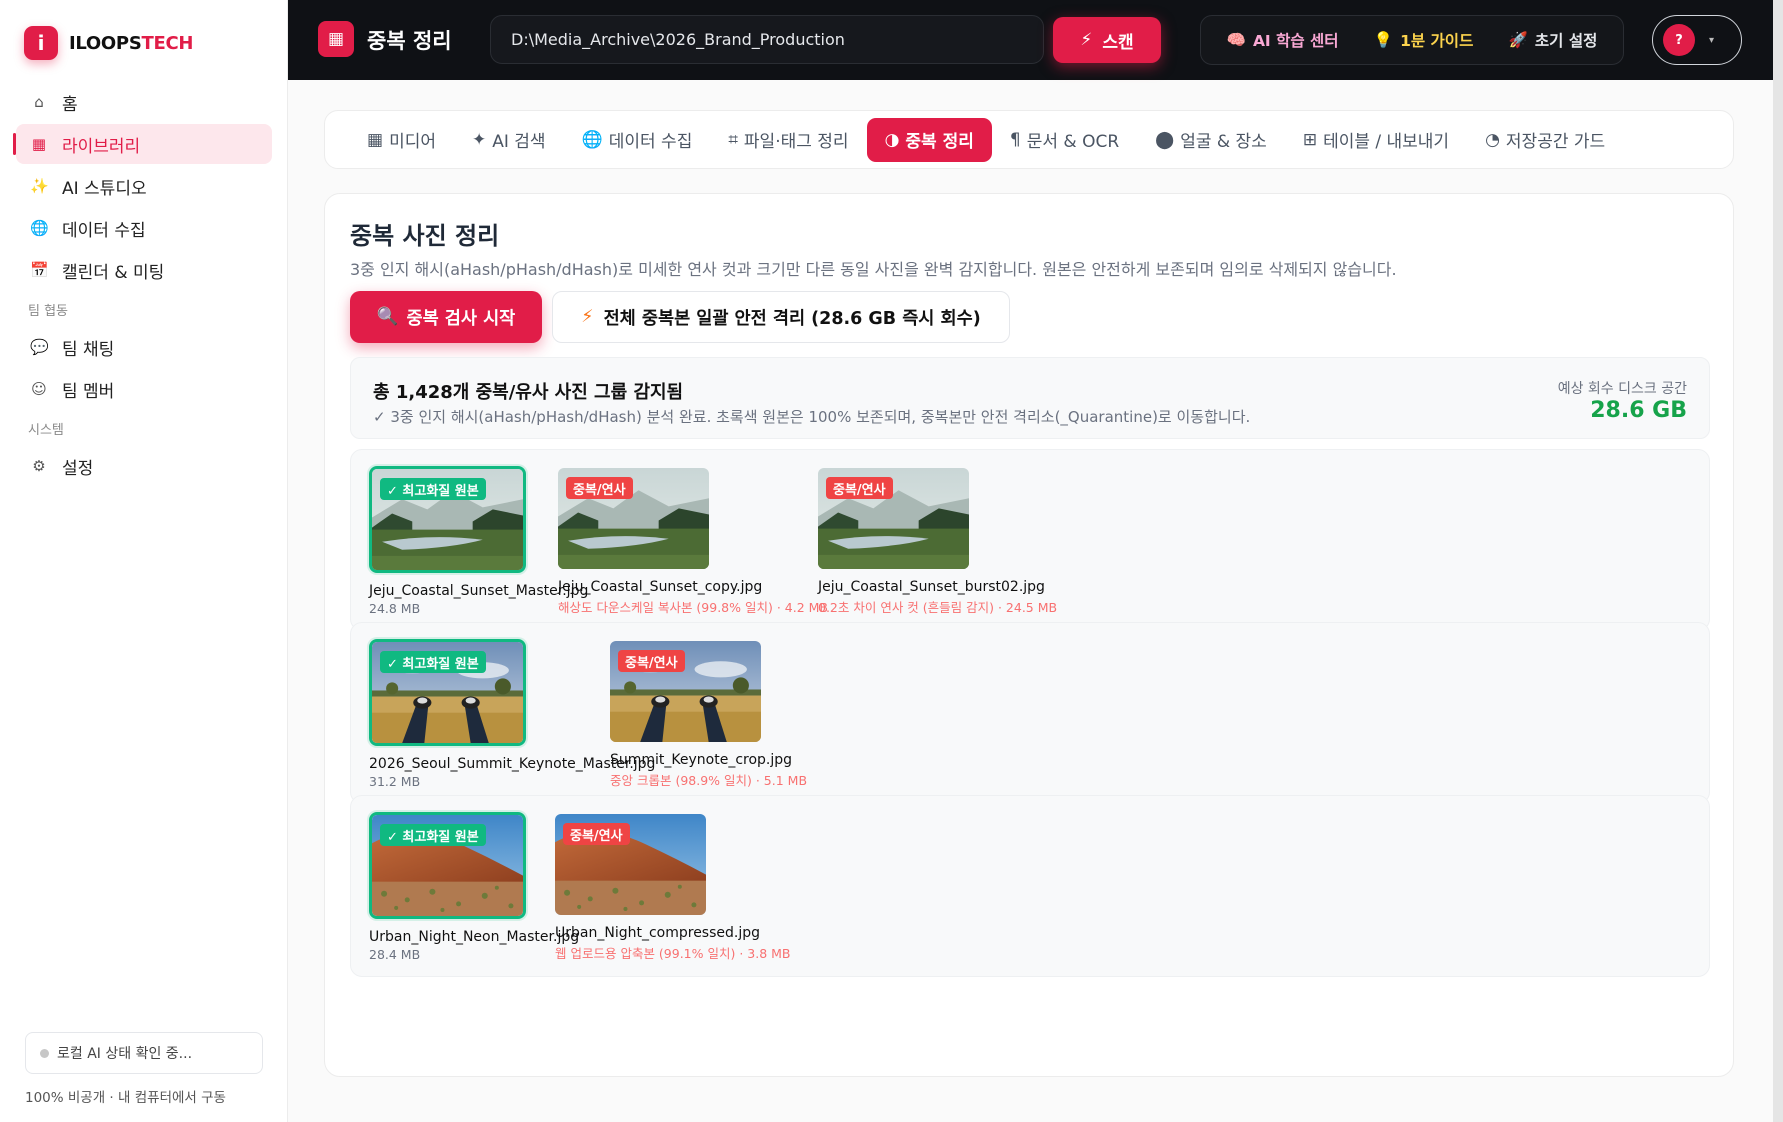 This screenshot has width=1783, height=1122. I want to click on brand-name-accent: TECH, so click(167, 43).